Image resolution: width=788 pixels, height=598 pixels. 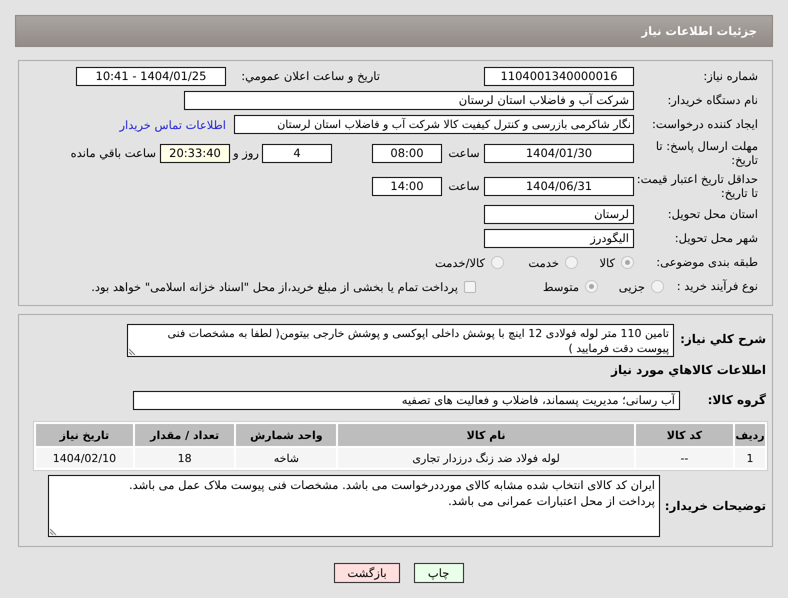 I want to click on radio-label: متوسط, so click(x=560, y=287).